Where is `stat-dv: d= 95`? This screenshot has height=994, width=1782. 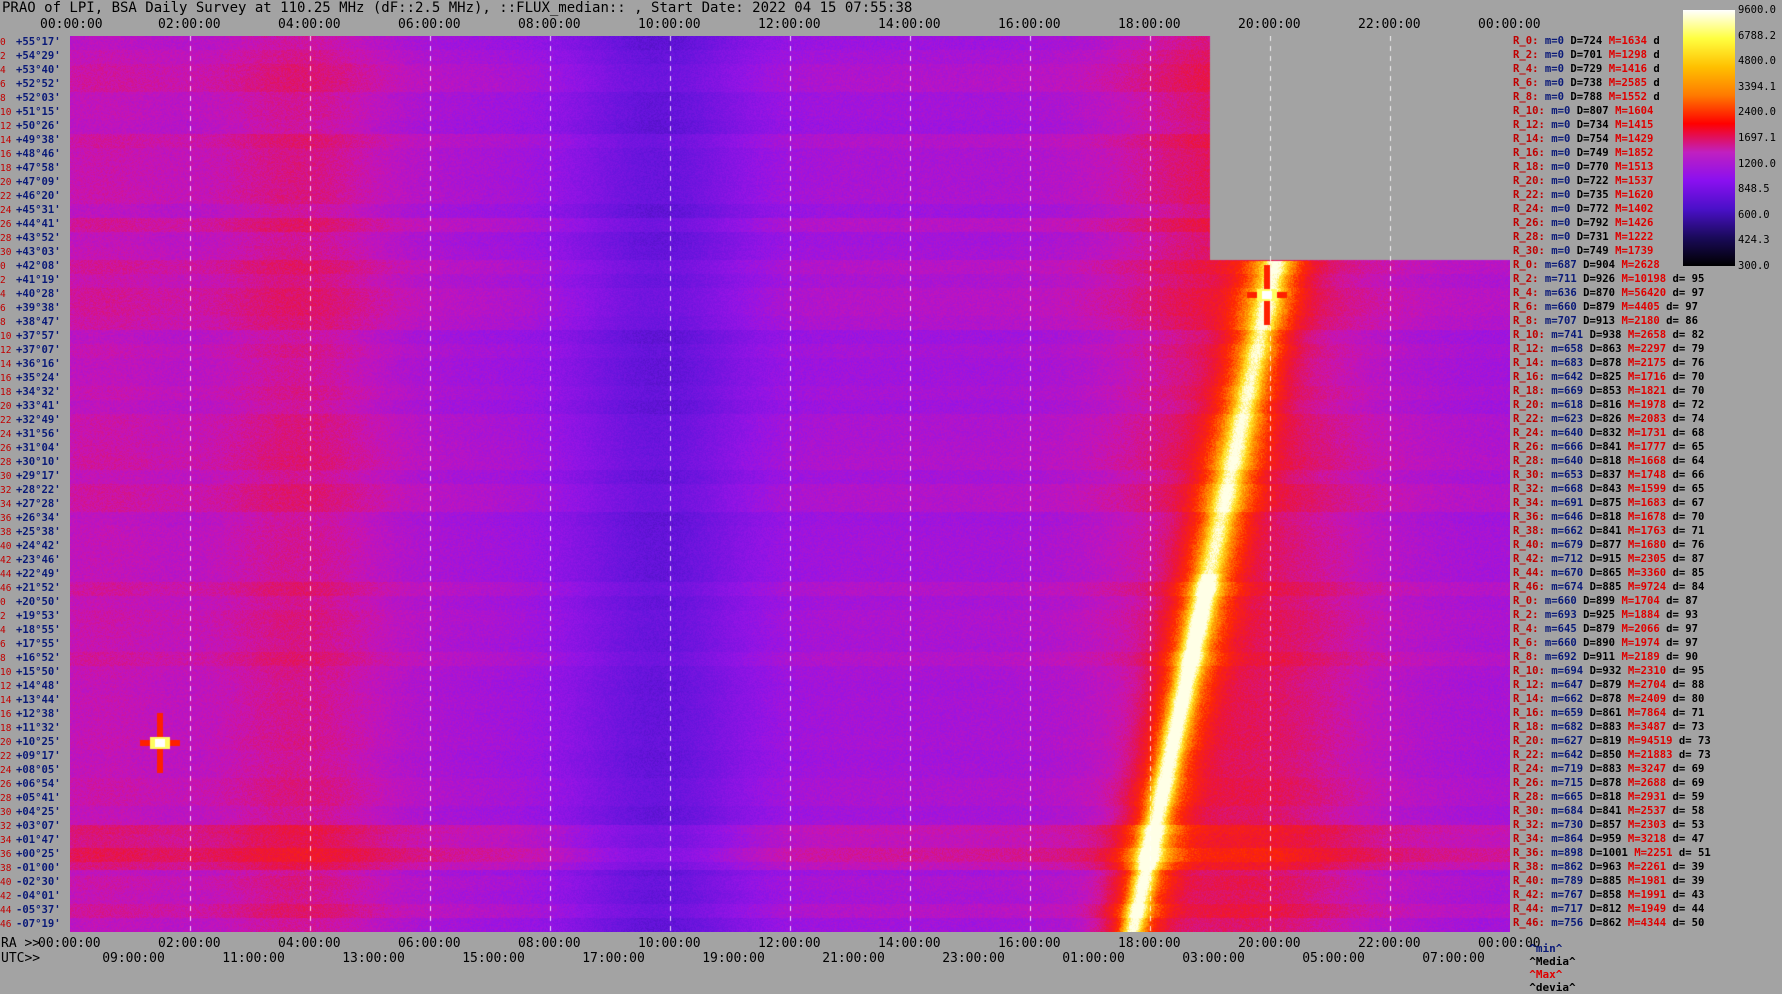
stat-dv: d= 95 is located at coordinates (1688, 279).